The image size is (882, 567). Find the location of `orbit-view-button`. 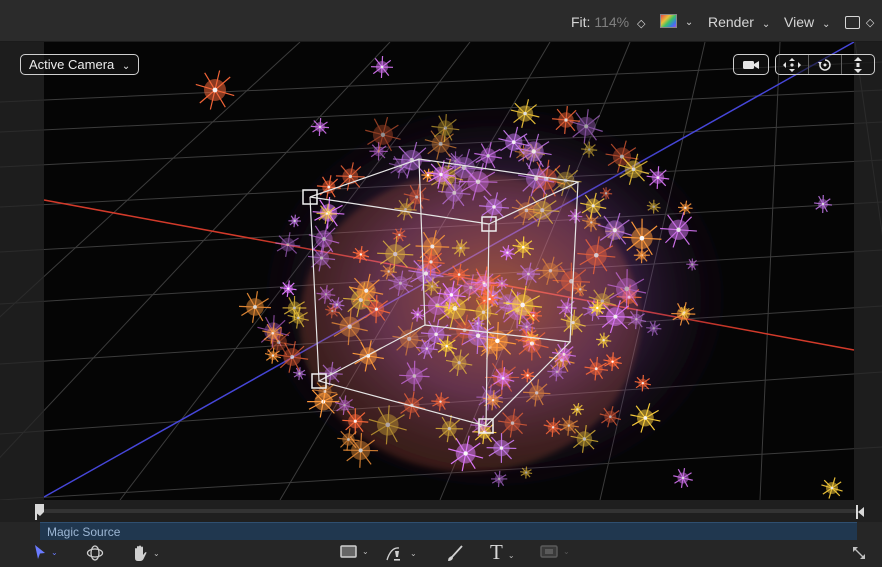

orbit-view-button is located at coordinates (825, 64).